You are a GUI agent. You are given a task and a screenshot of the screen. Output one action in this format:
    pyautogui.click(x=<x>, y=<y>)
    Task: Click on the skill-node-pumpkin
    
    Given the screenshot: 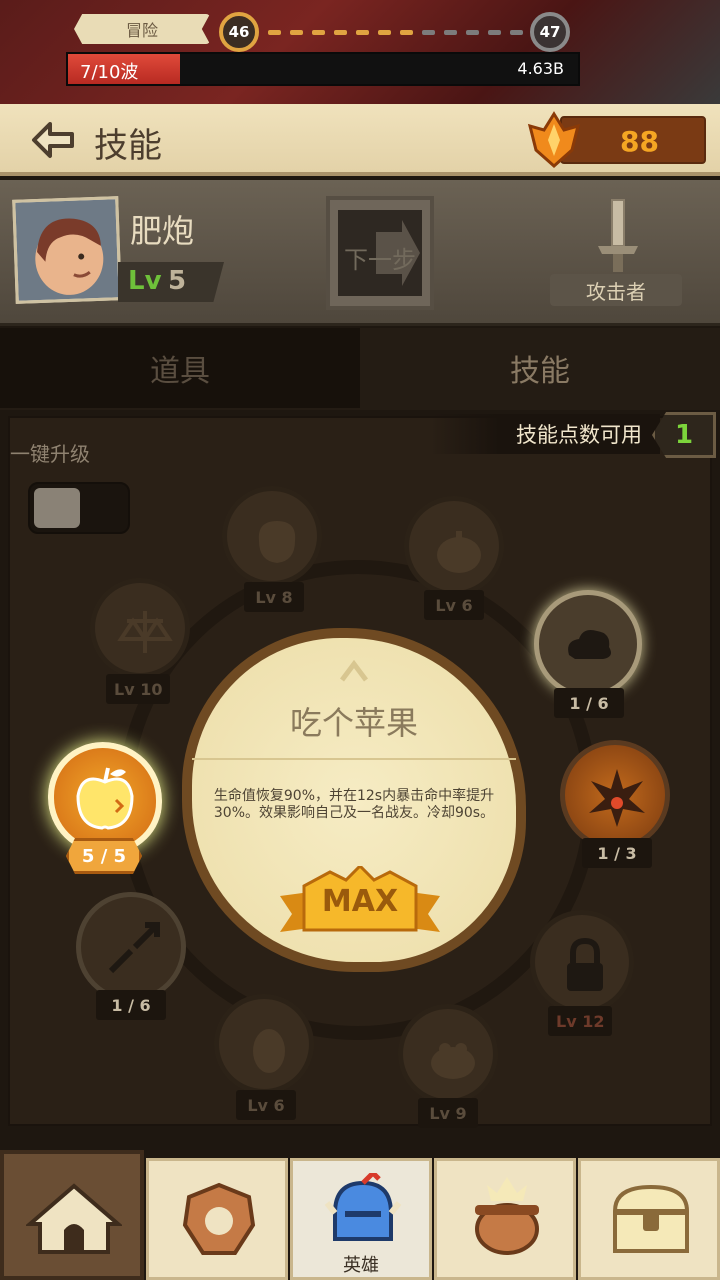 What is the action you would take?
    pyautogui.click(x=454, y=546)
    